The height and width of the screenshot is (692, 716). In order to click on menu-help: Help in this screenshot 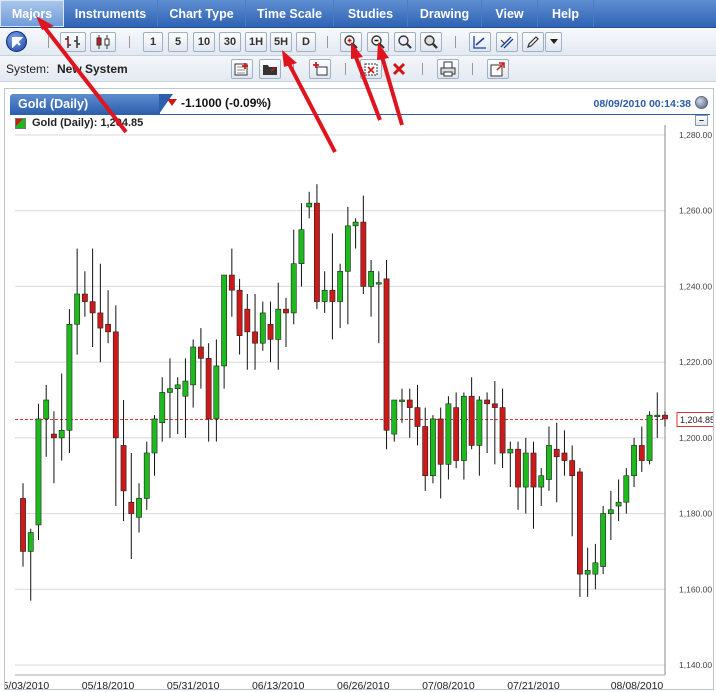, I will do `click(566, 13)`.